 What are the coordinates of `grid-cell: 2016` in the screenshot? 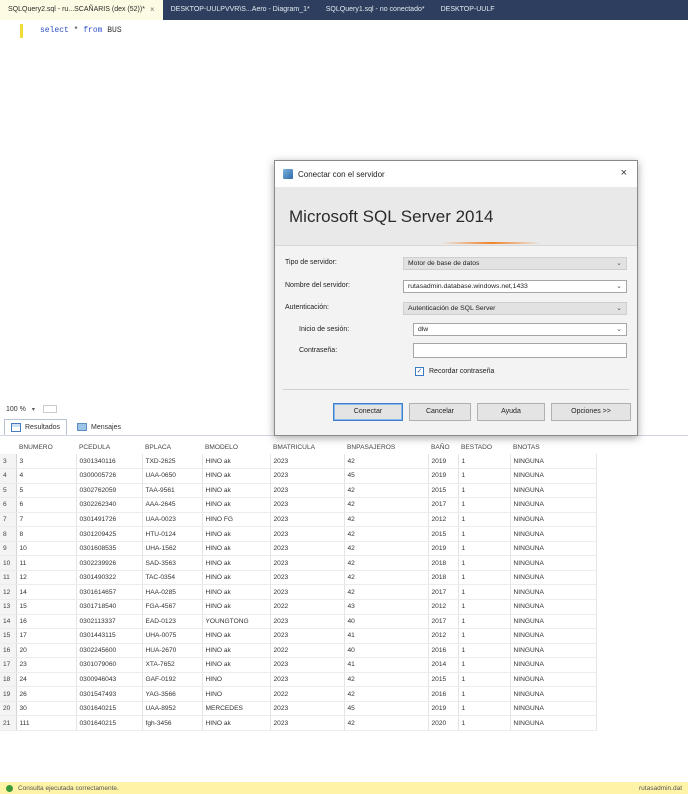 It's located at (443, 694).